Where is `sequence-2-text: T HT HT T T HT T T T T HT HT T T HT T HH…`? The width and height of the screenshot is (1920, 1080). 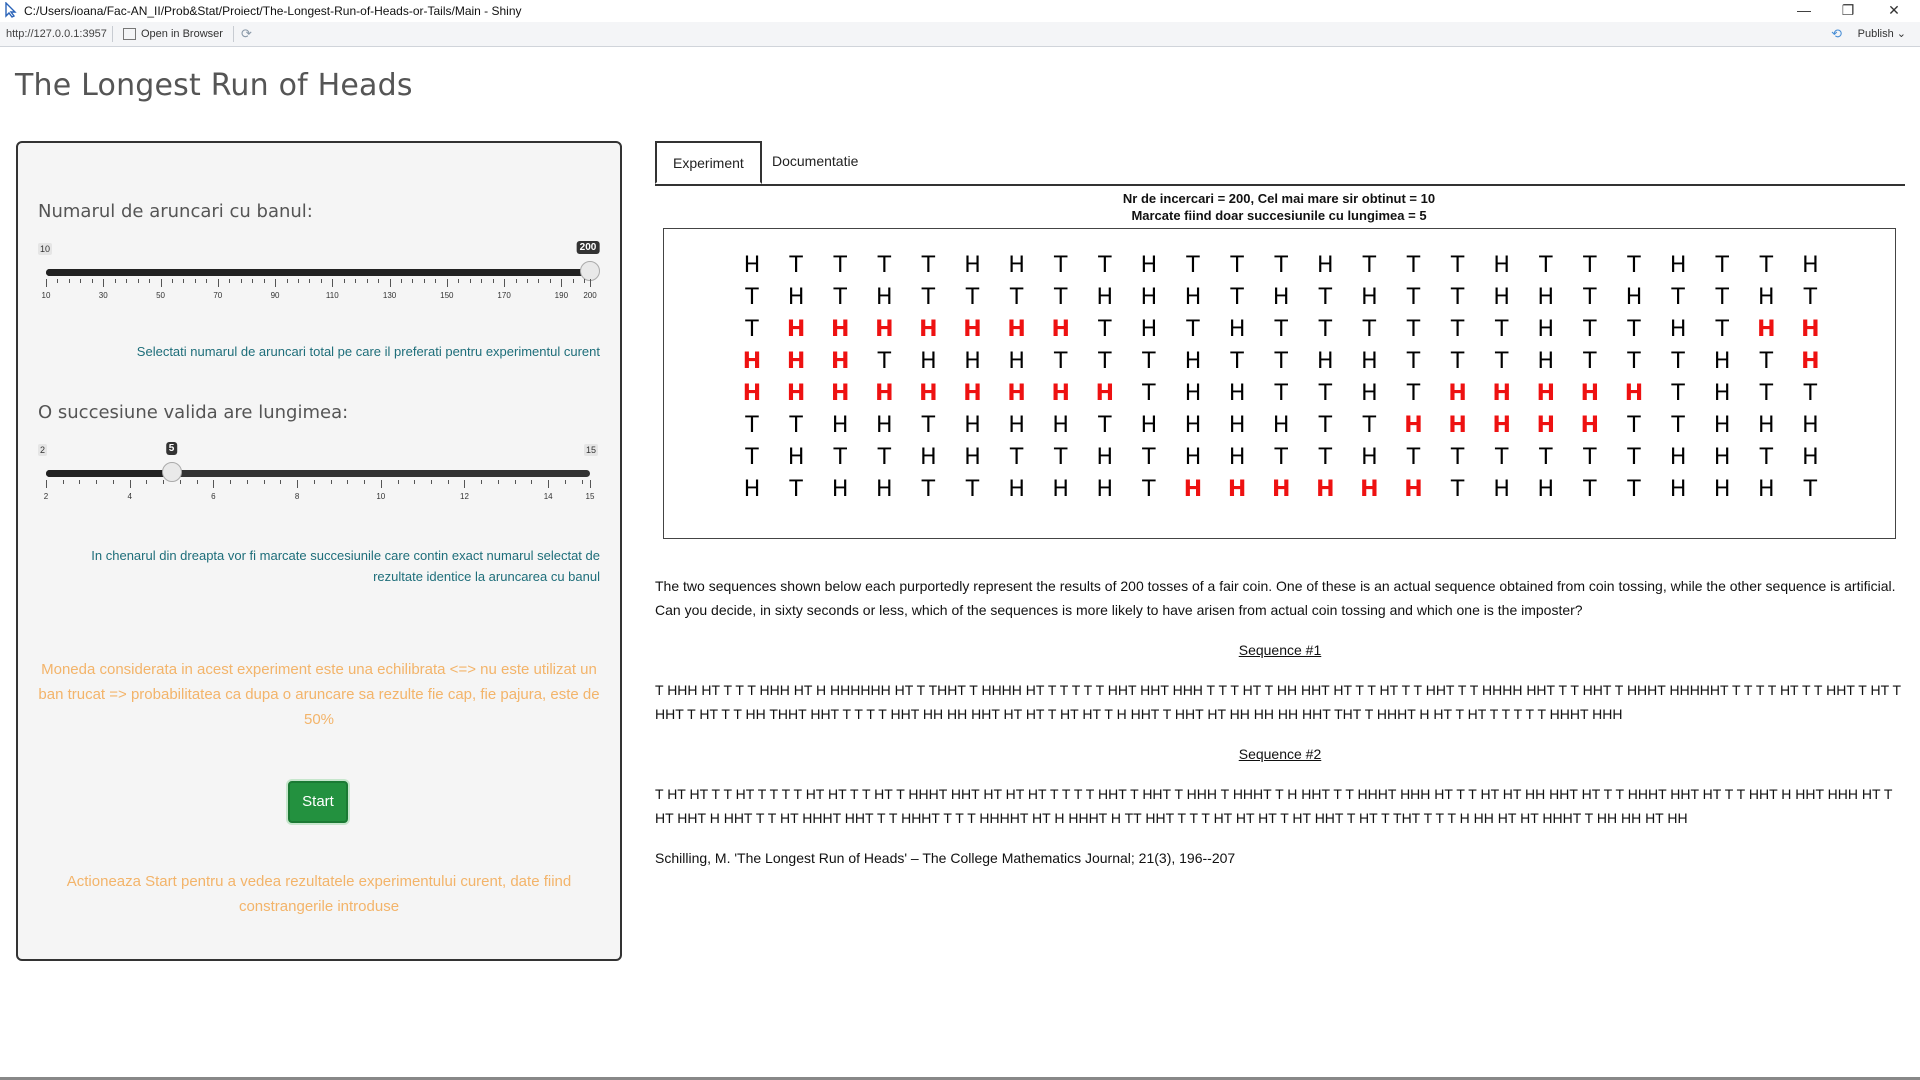 sequence-2-text: T HT HT T T HT T T T T HT HT T T HT T HH… is located at coordinates (1274, 806).